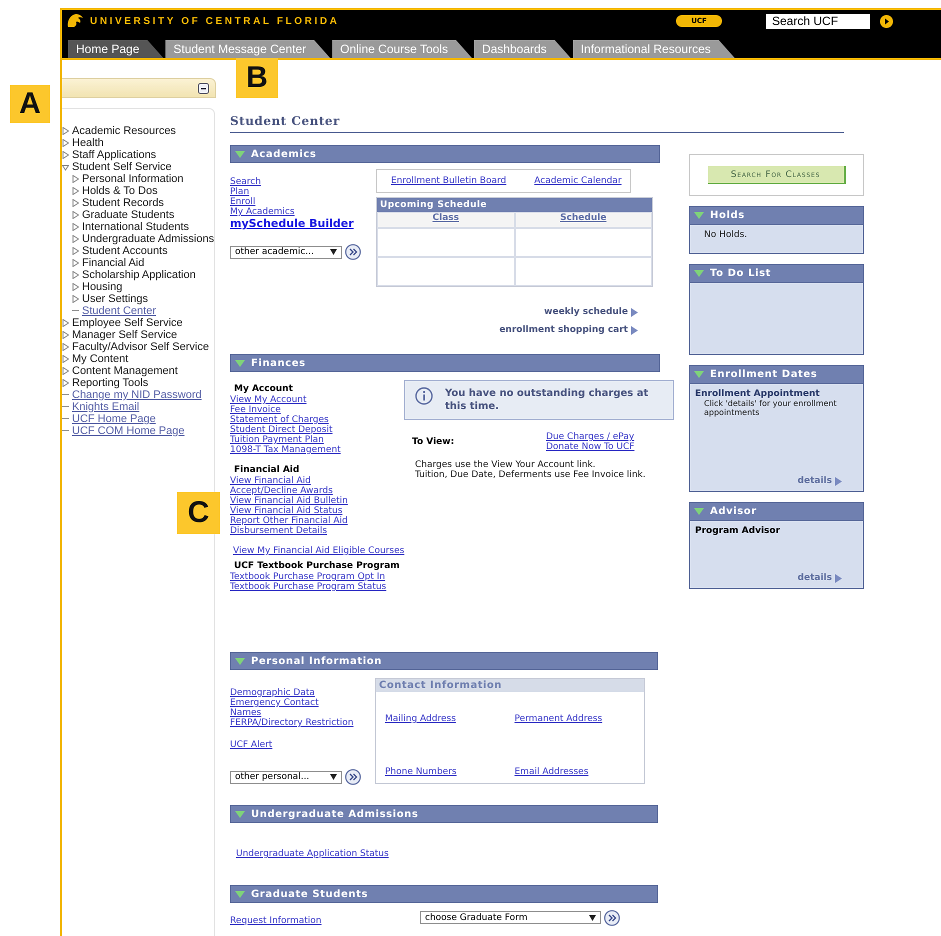 This screenshot has width=941, height=936. Describe the element at coordinates (274, 703) in the screenshot. I see `link: Emergency Contact` at that location.